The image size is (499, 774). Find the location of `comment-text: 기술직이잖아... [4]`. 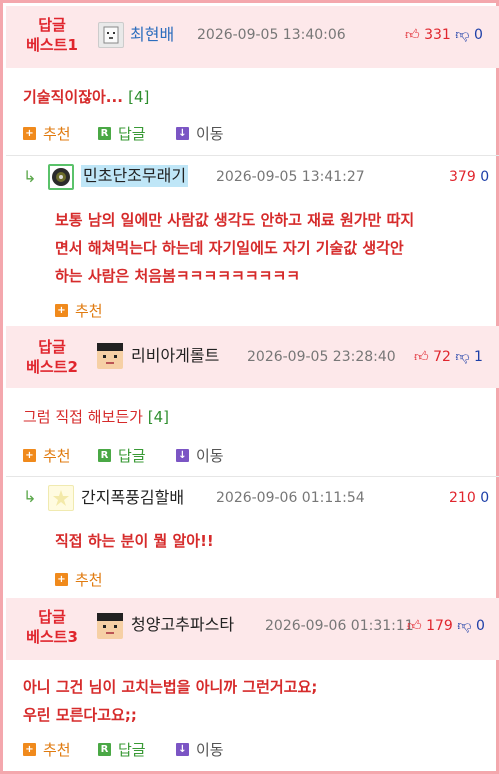

comment-text: 기술직이잖아... [4] is located at coordinates (86, 97).